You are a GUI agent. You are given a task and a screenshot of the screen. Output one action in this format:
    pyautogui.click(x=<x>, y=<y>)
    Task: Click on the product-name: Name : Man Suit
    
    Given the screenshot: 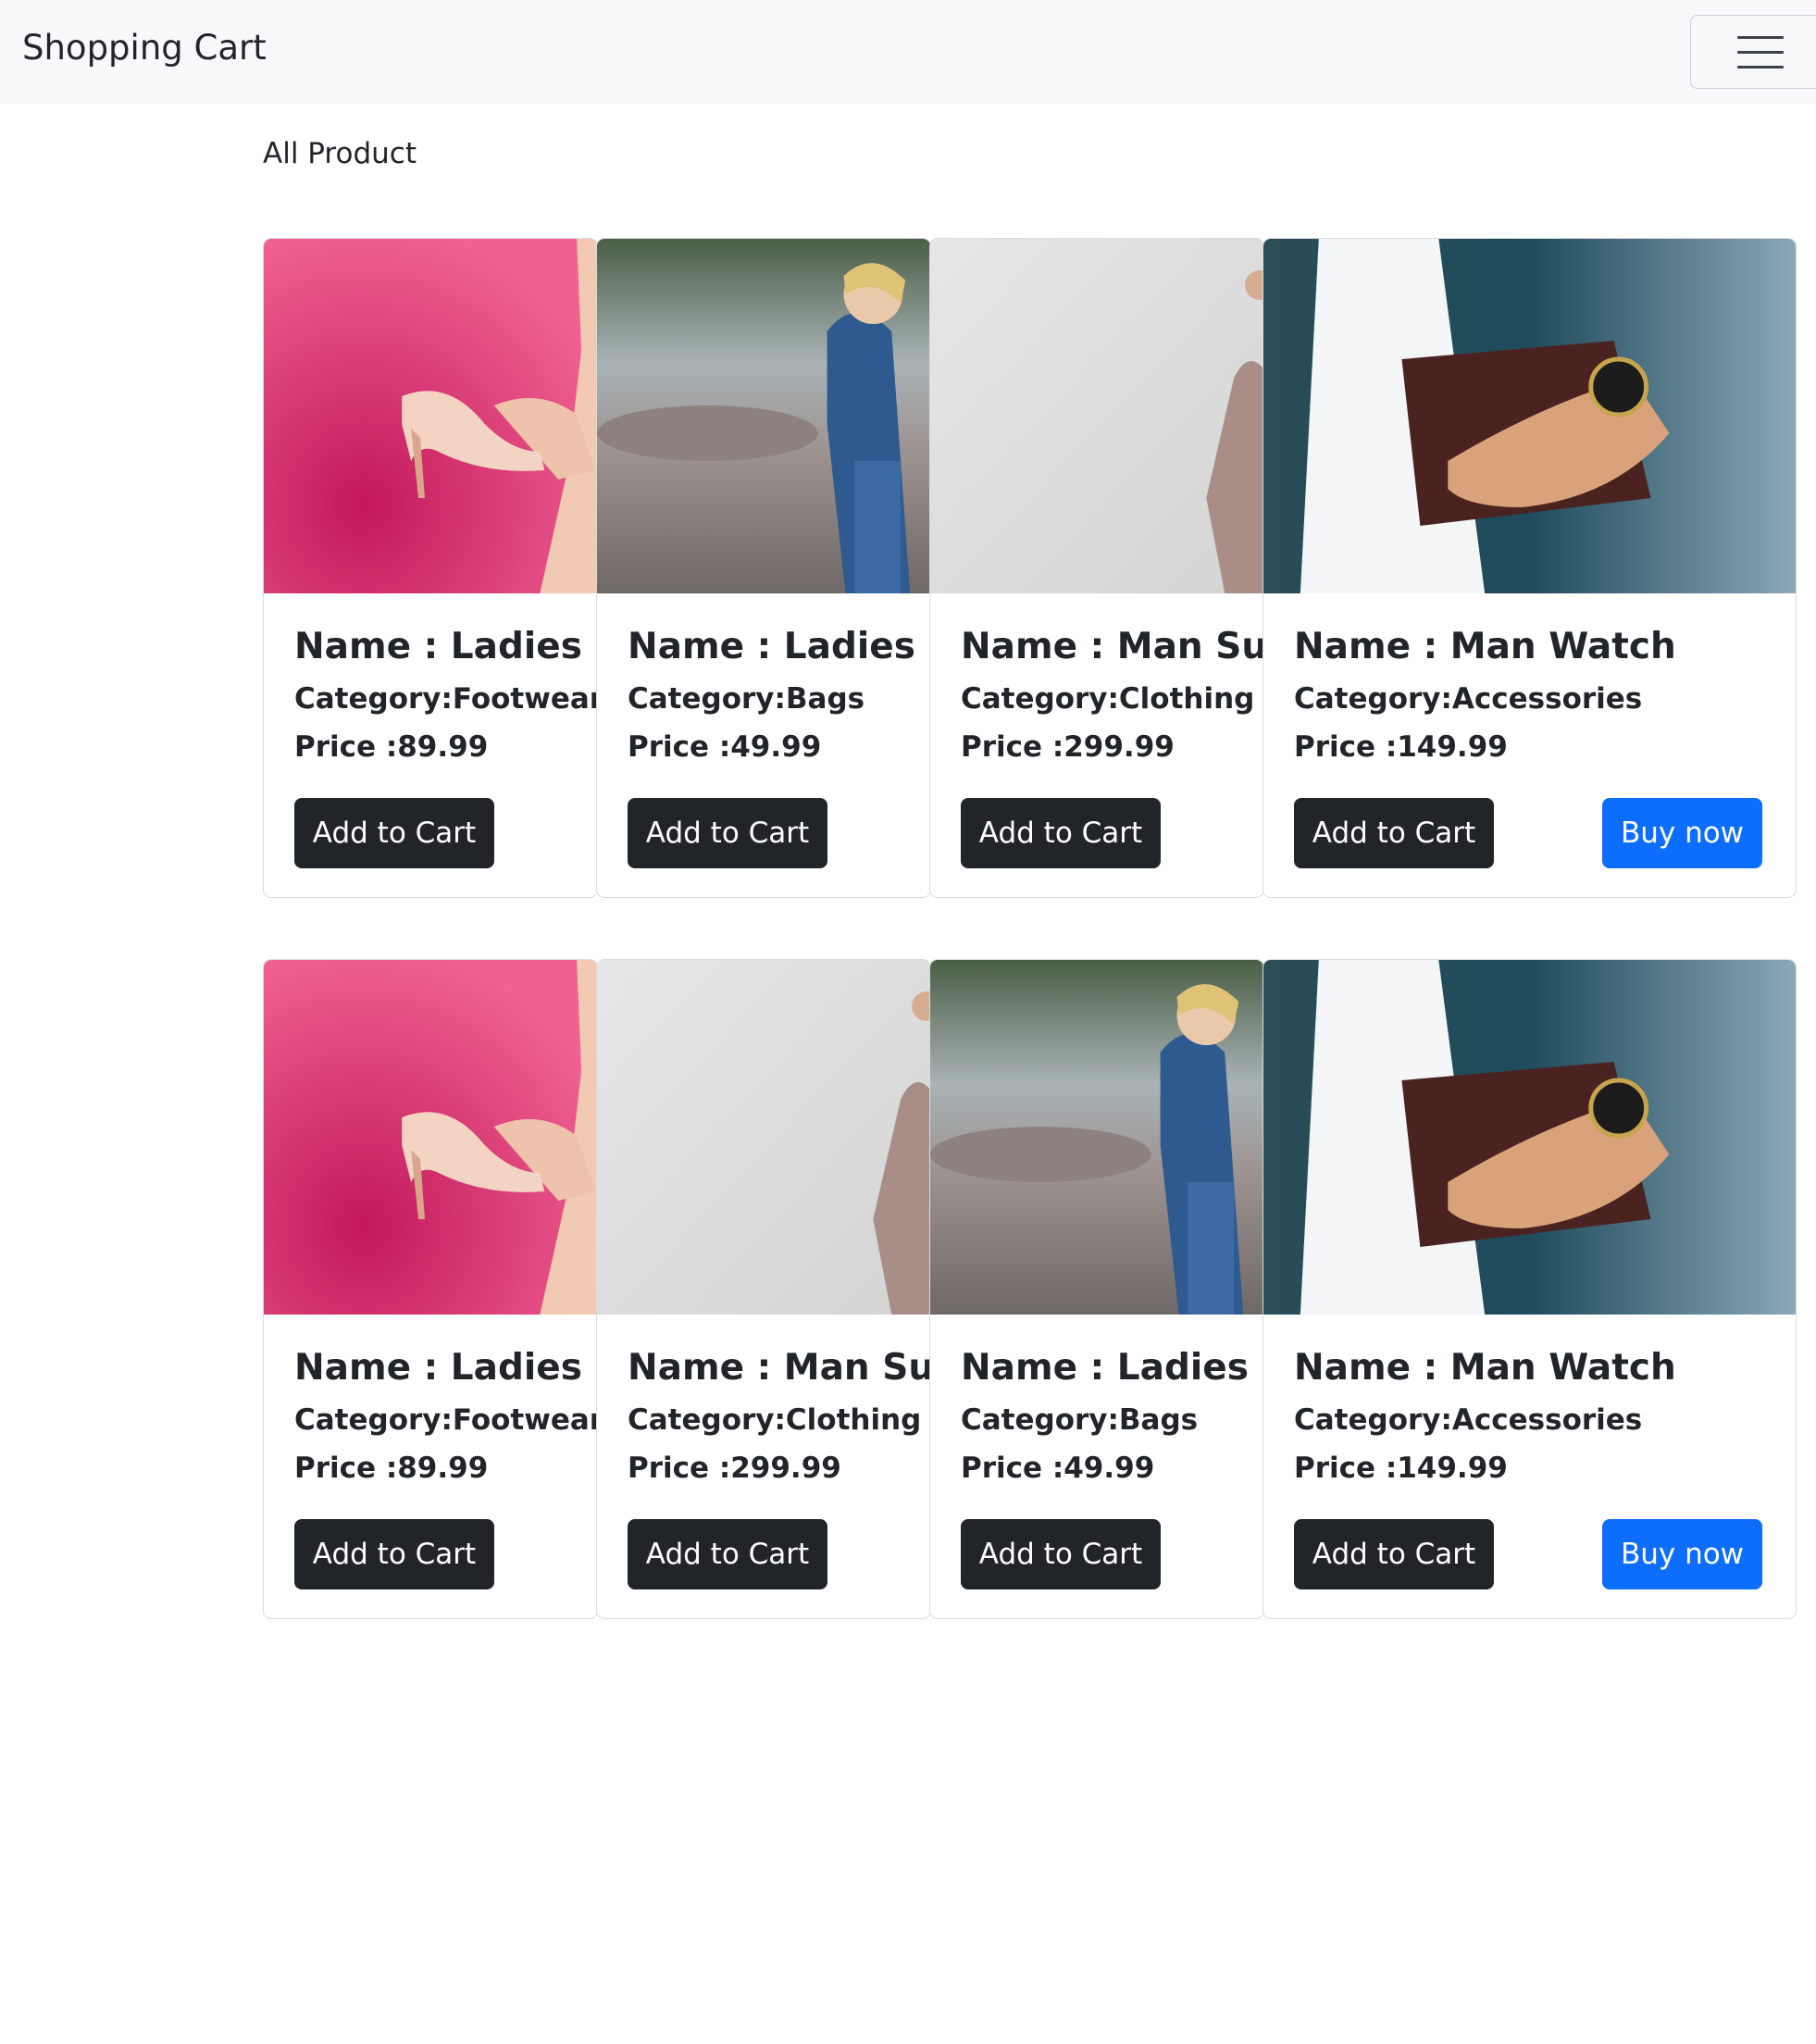 What is the action you would take?
    pyautogui.click(x=1112, y=646)
    